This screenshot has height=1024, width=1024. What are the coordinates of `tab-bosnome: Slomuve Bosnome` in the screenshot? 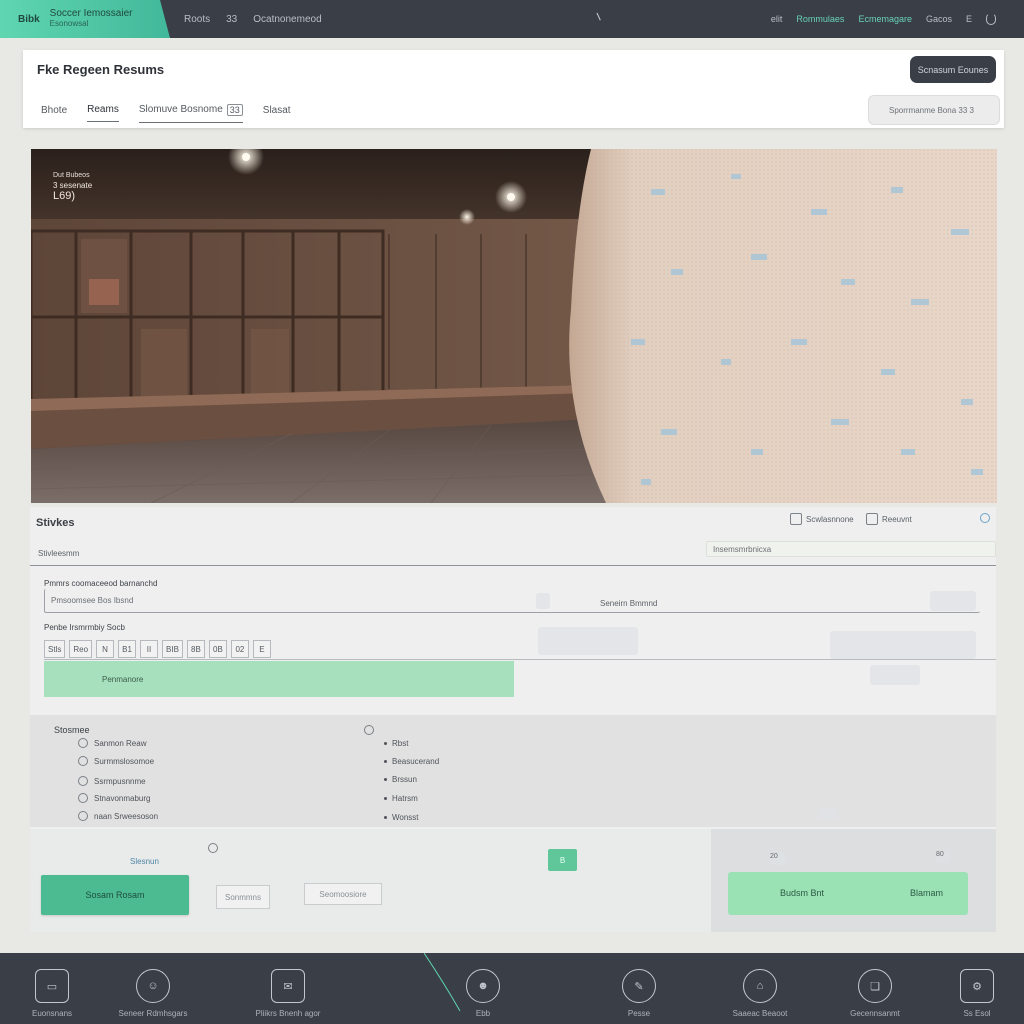 It's located at (181, 109).